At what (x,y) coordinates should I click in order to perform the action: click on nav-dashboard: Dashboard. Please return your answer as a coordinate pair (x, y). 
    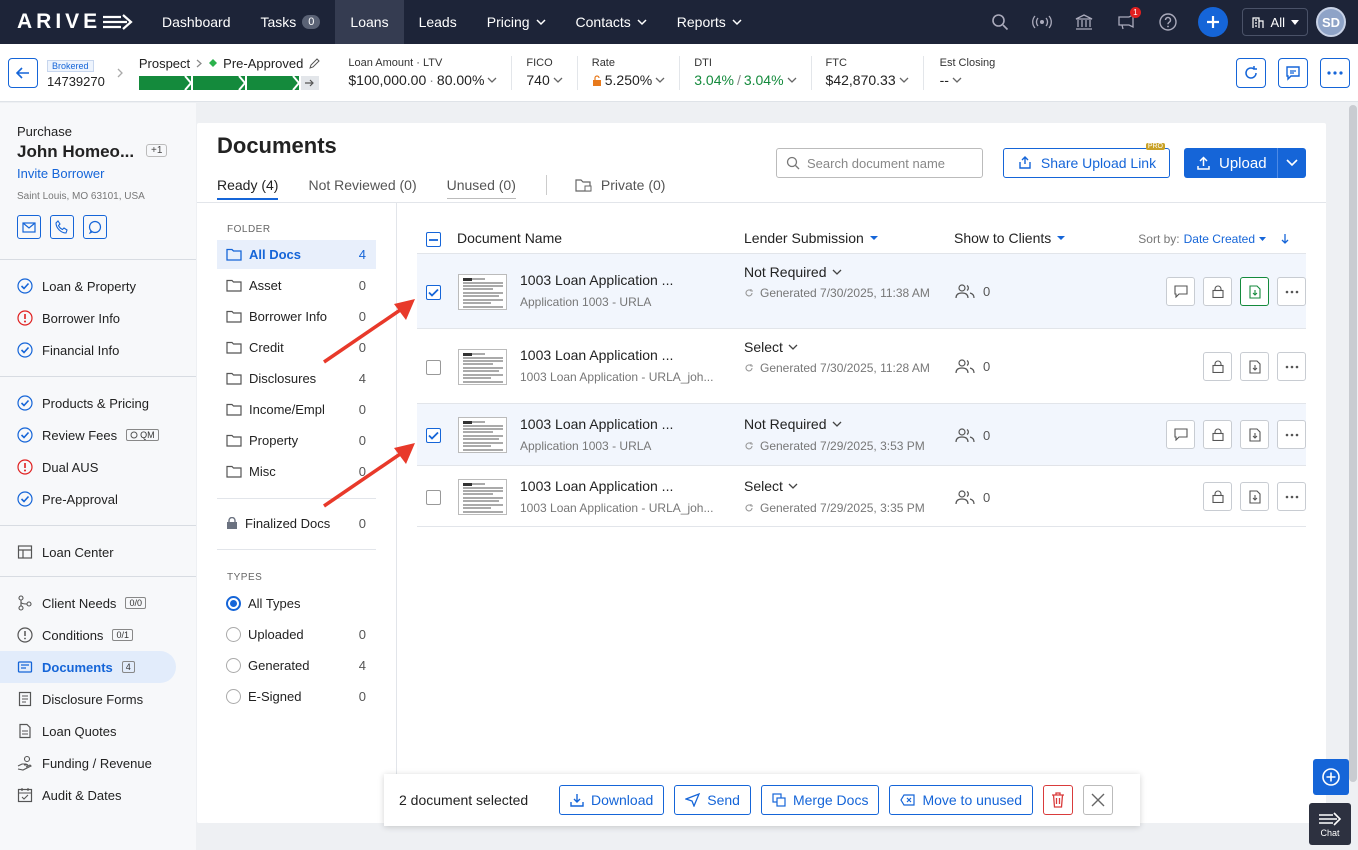
    Looking at the image, I should click on (196, 22).